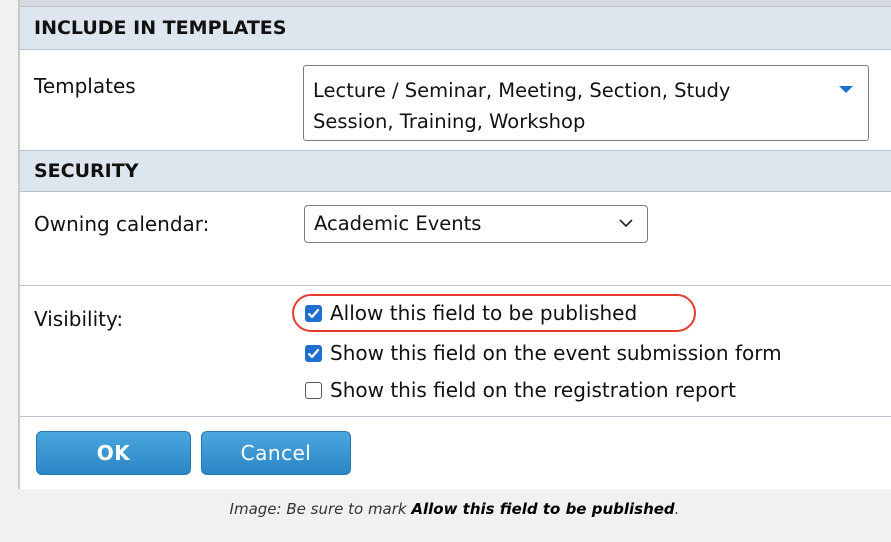 The image size is (891, 542). I want to click on submission-form-checkbox, so click(313, 353).